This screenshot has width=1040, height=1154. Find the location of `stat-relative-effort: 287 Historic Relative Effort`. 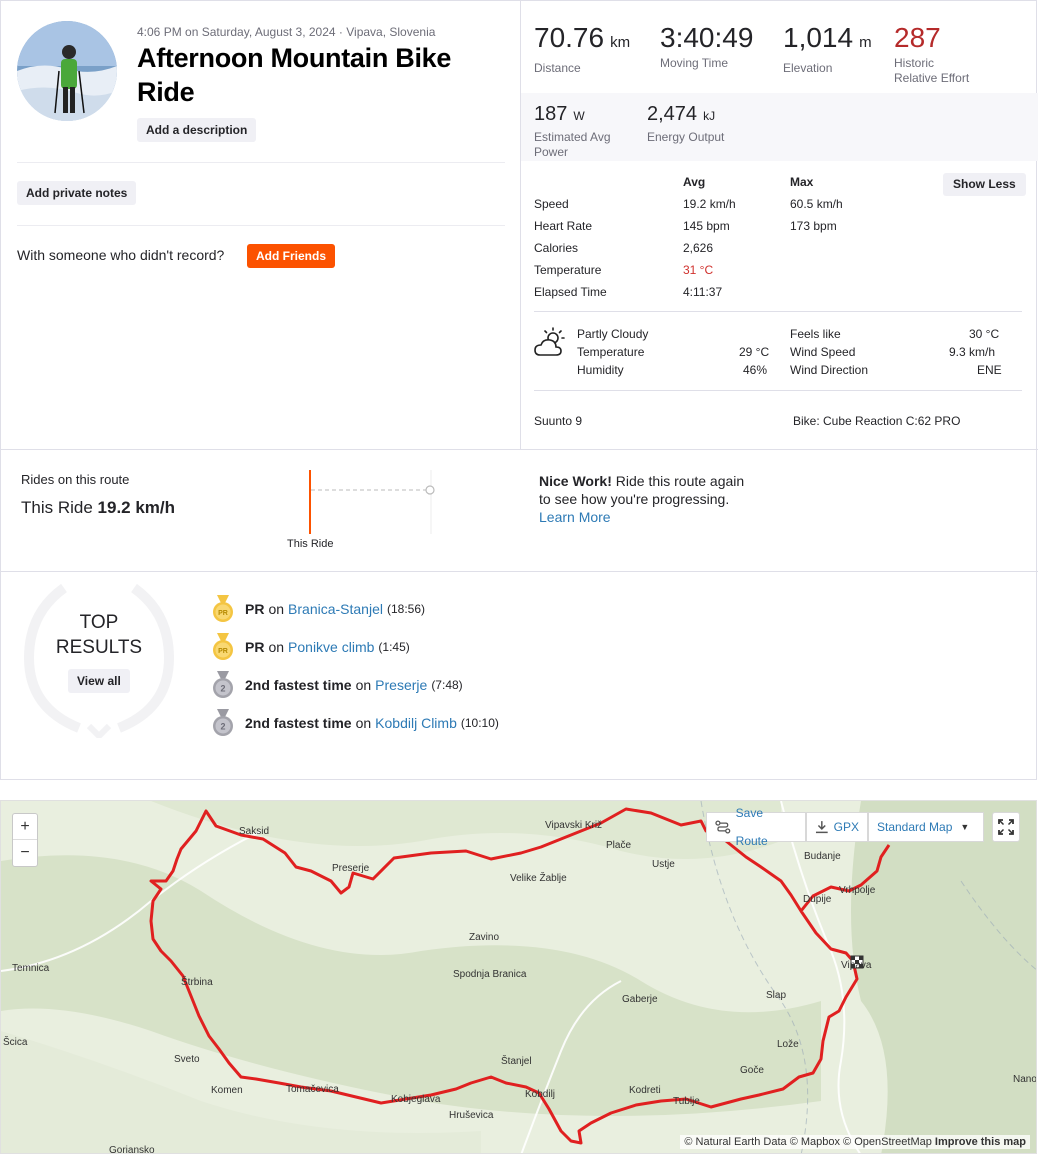

stat-relative-effort: 287 Historic Relative Effort is located at coordinates (931, 54).